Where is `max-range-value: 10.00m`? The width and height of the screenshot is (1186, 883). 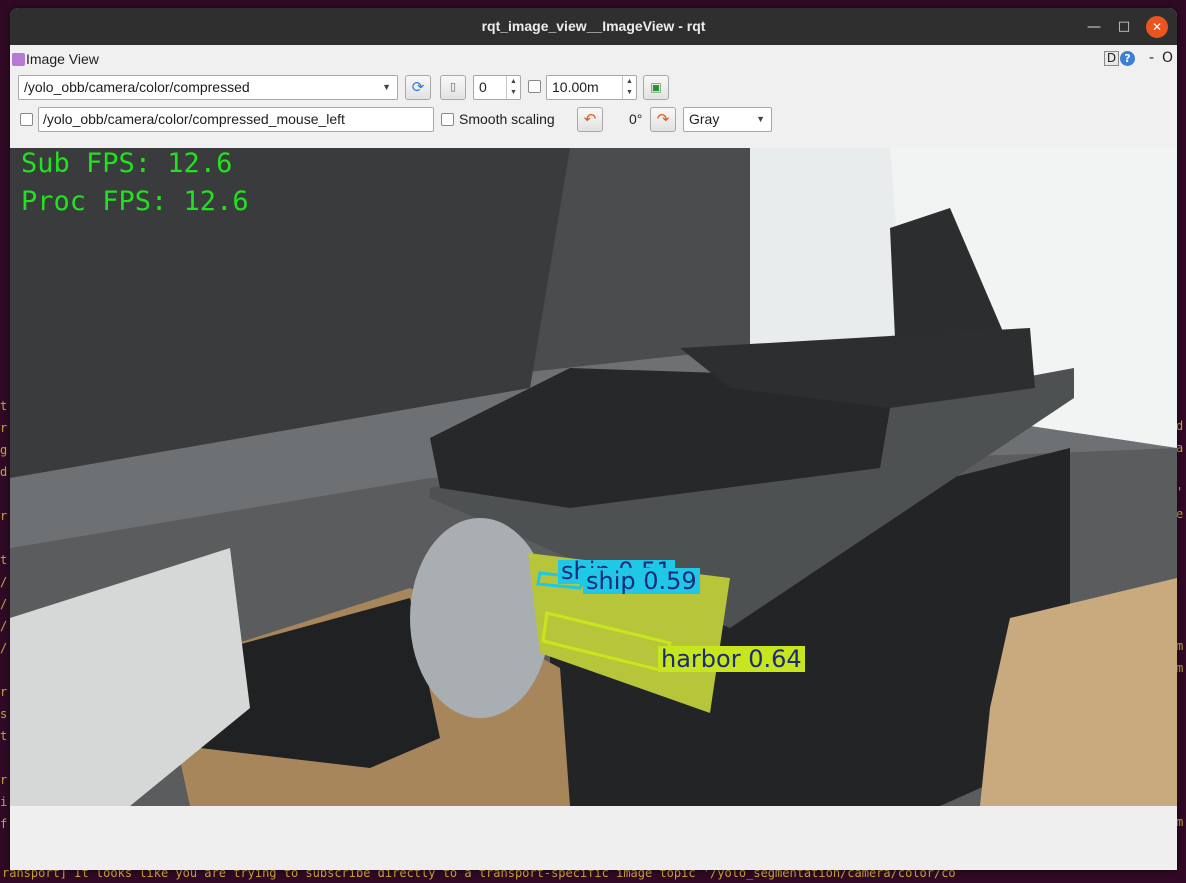 max-range-value: 10.00m is located at coordinates (575, 87).